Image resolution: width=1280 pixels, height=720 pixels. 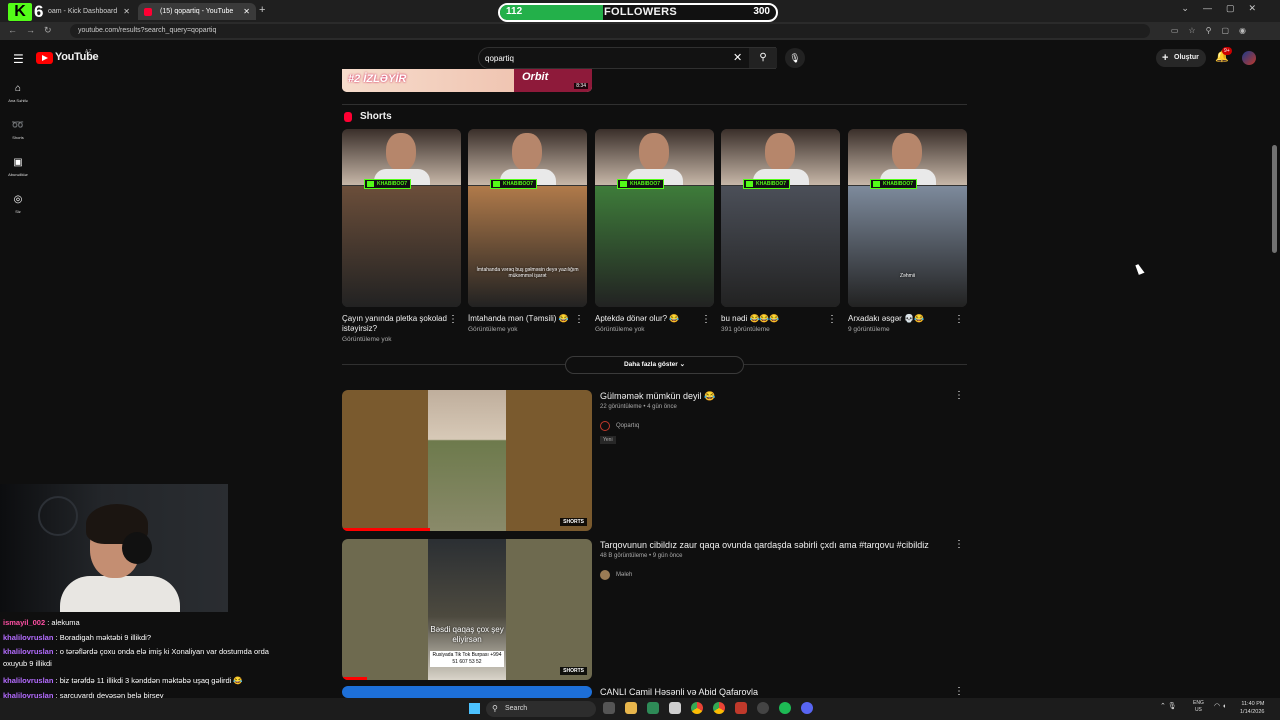 I want to click on clock-time: 11:40 PM, so click(x=1253, y=704).